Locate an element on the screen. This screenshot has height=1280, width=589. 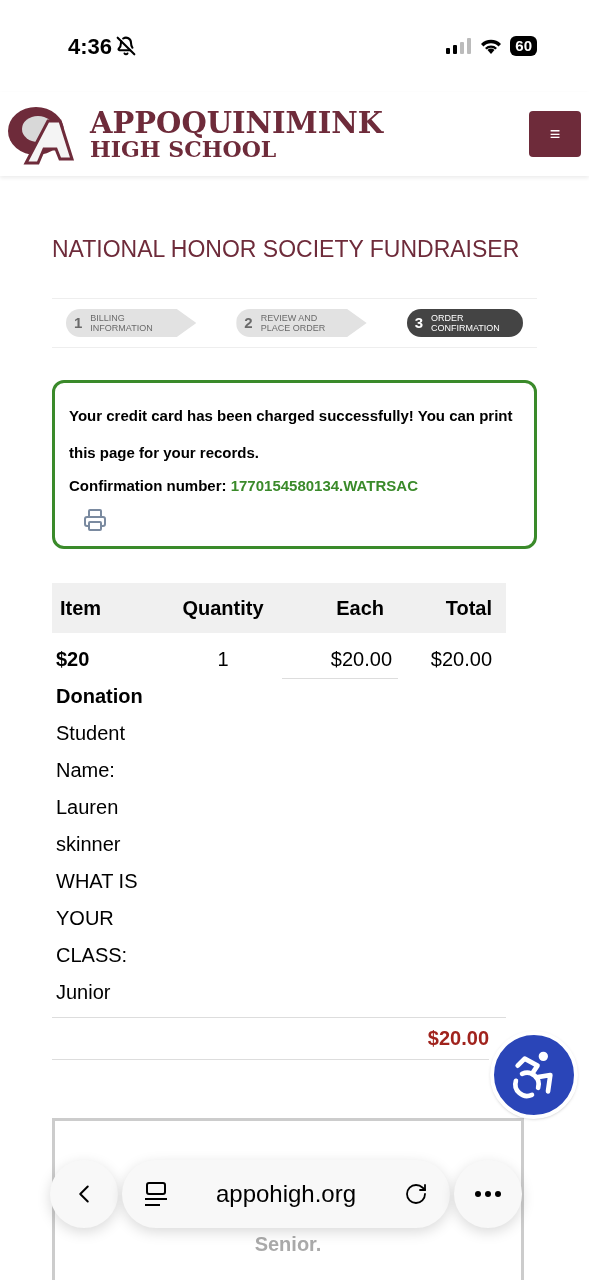
wifi-icon is located at coordinates (491, 46).